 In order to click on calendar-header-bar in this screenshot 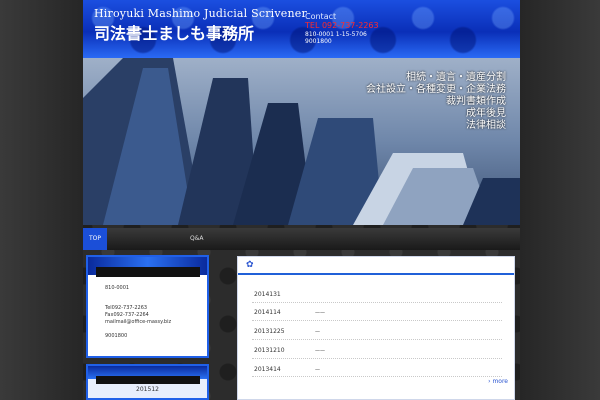, I will do `click(148, 380)`.